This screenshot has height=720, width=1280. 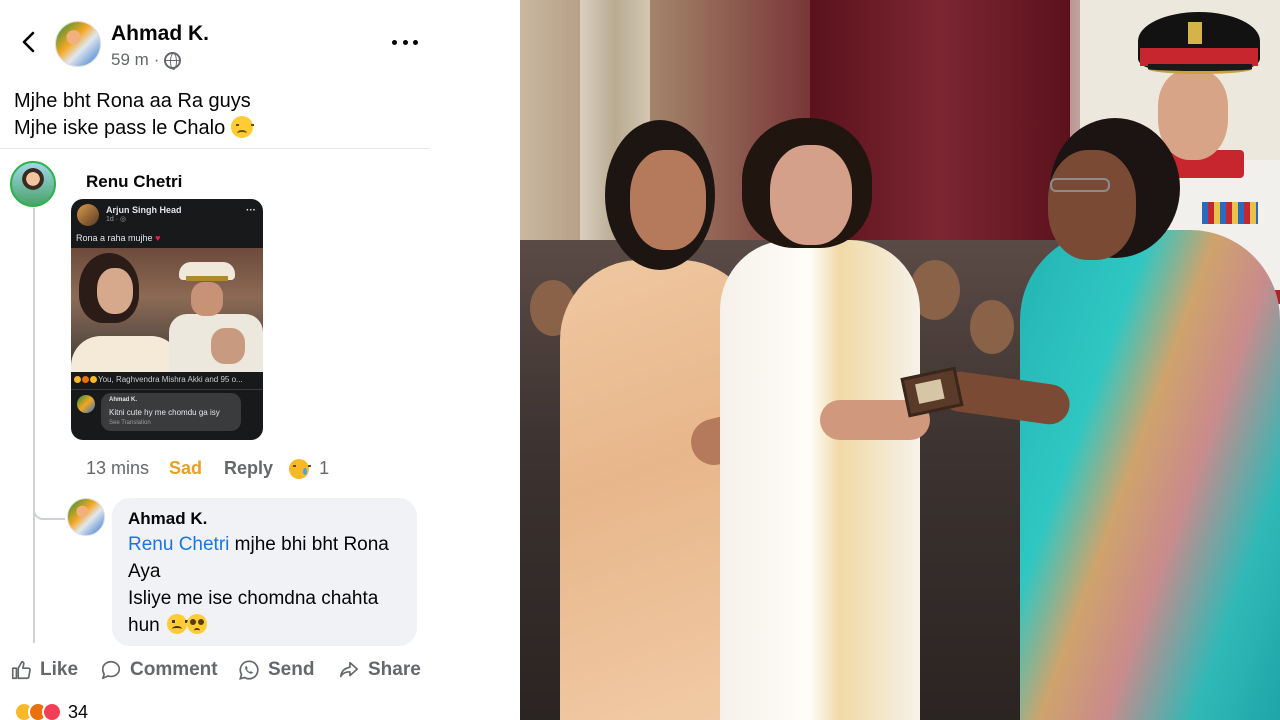 What do you see at coordinates (215, 148) in the screenshot?
I see `divider` at bounding box center [215, 148].